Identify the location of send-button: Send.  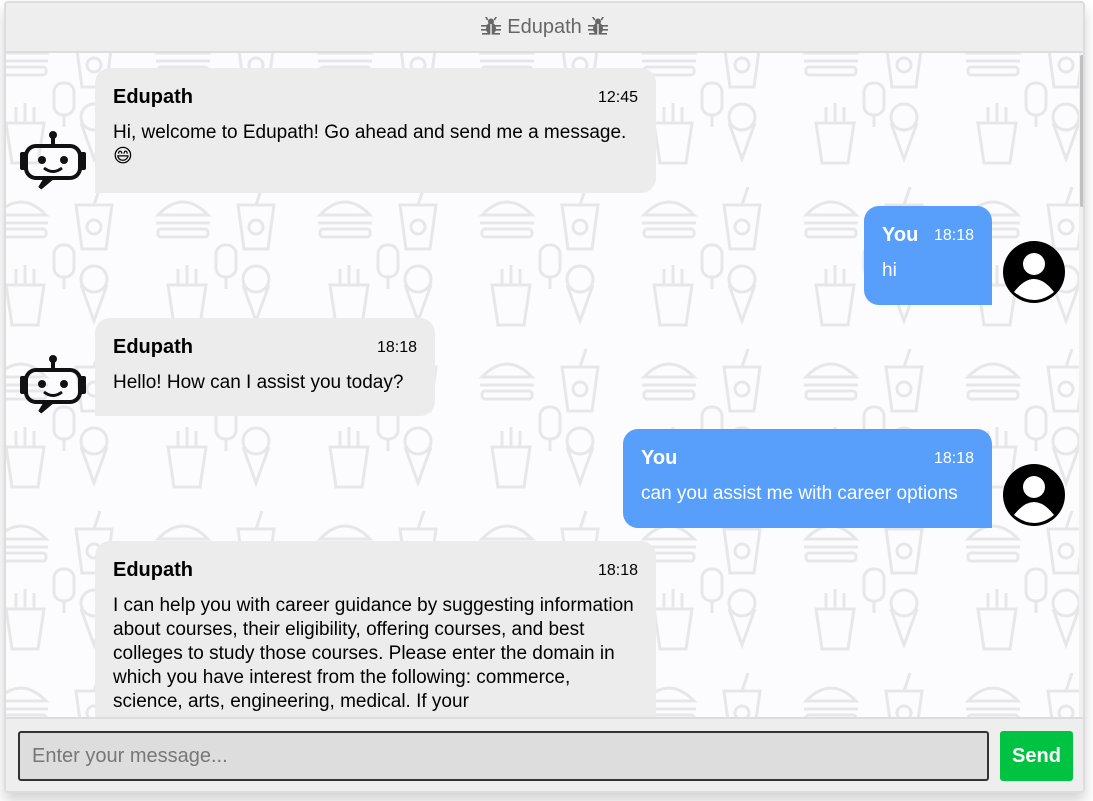
(1036, 756).